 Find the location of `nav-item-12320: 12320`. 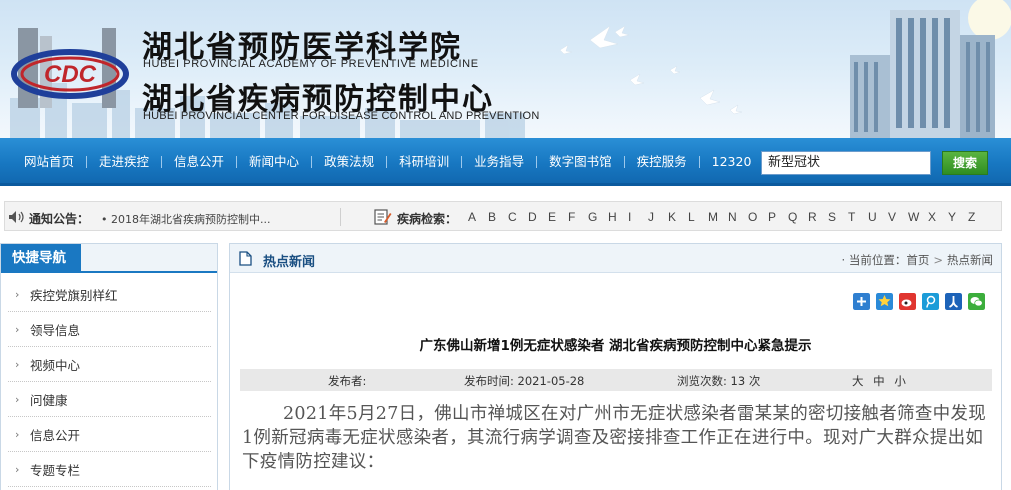

nav-item-12320: 12320 is located at coordinates (732, 162).